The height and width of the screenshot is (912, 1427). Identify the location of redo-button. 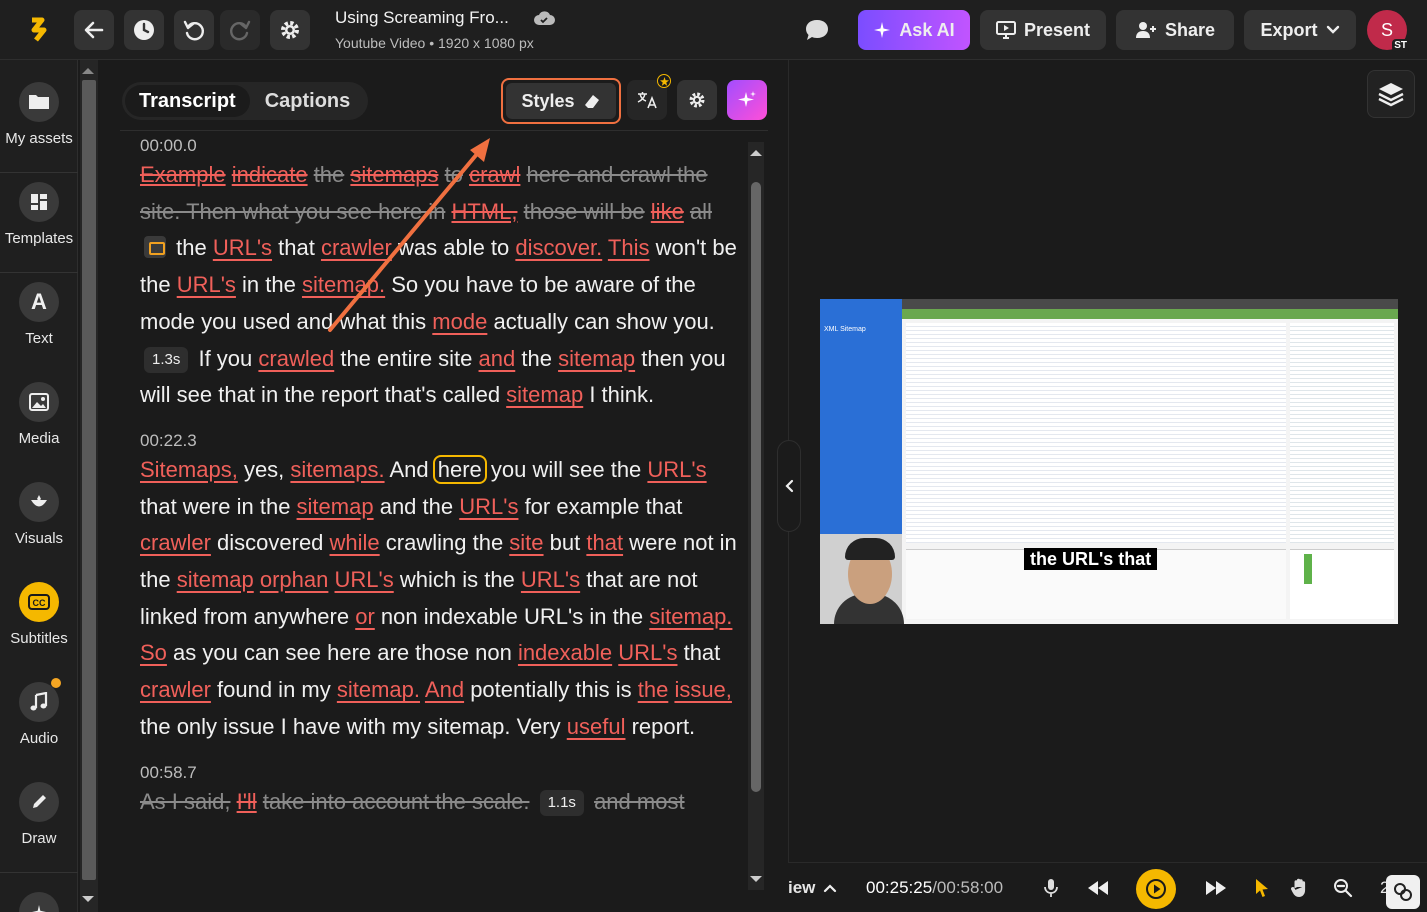
(240, 30).